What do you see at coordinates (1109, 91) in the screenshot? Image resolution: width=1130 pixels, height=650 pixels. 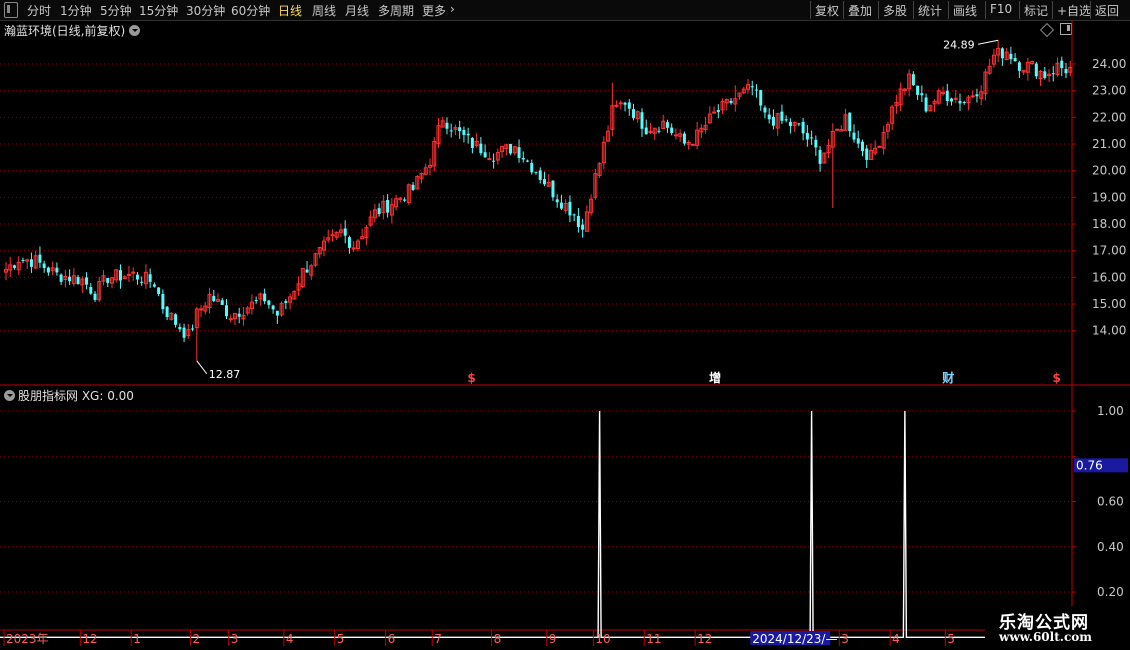 I see `price-tick-label: 23.00` at bounding box center [1109, 91].